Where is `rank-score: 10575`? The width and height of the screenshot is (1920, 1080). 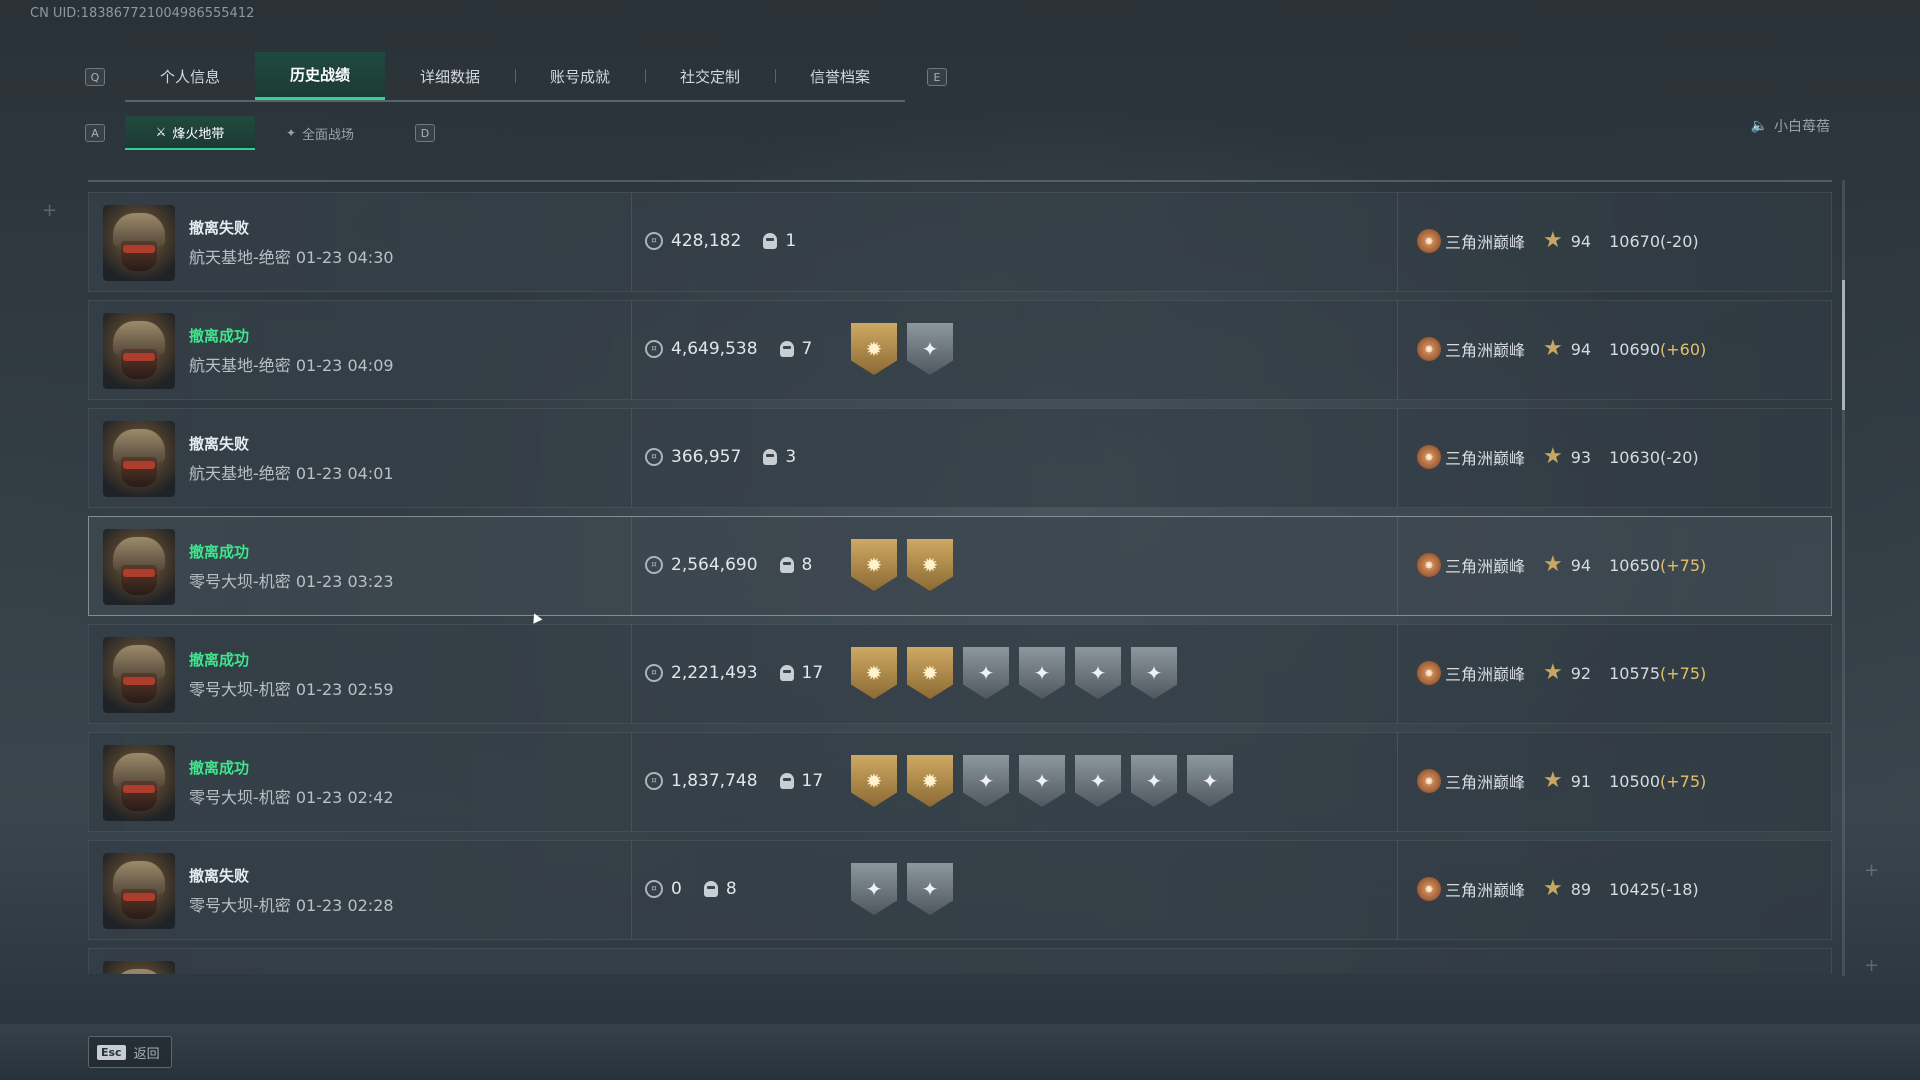 rank-score: 10575 is located at coordinates (1635, 673).